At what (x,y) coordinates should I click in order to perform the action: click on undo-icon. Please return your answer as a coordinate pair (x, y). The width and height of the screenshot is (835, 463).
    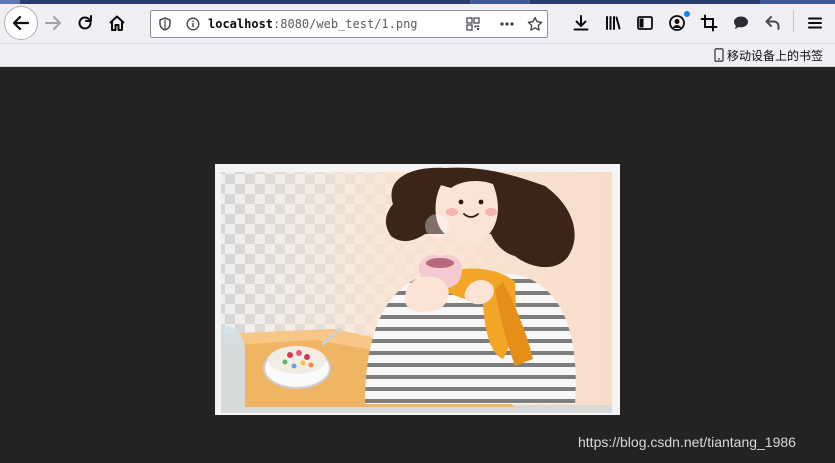
    Looking at the image, I should click on (772, 23).